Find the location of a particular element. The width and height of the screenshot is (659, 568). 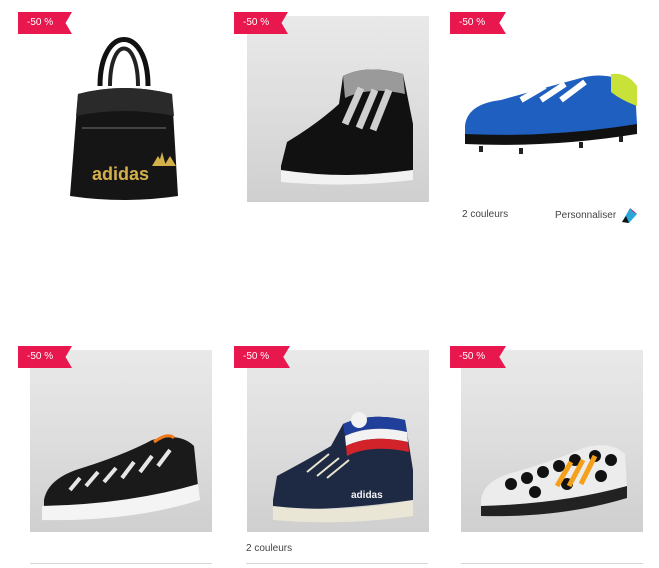

product-card-sneaker-high-navy: adidas -50 % 2 couleurs is located at coordinates (334, 456).